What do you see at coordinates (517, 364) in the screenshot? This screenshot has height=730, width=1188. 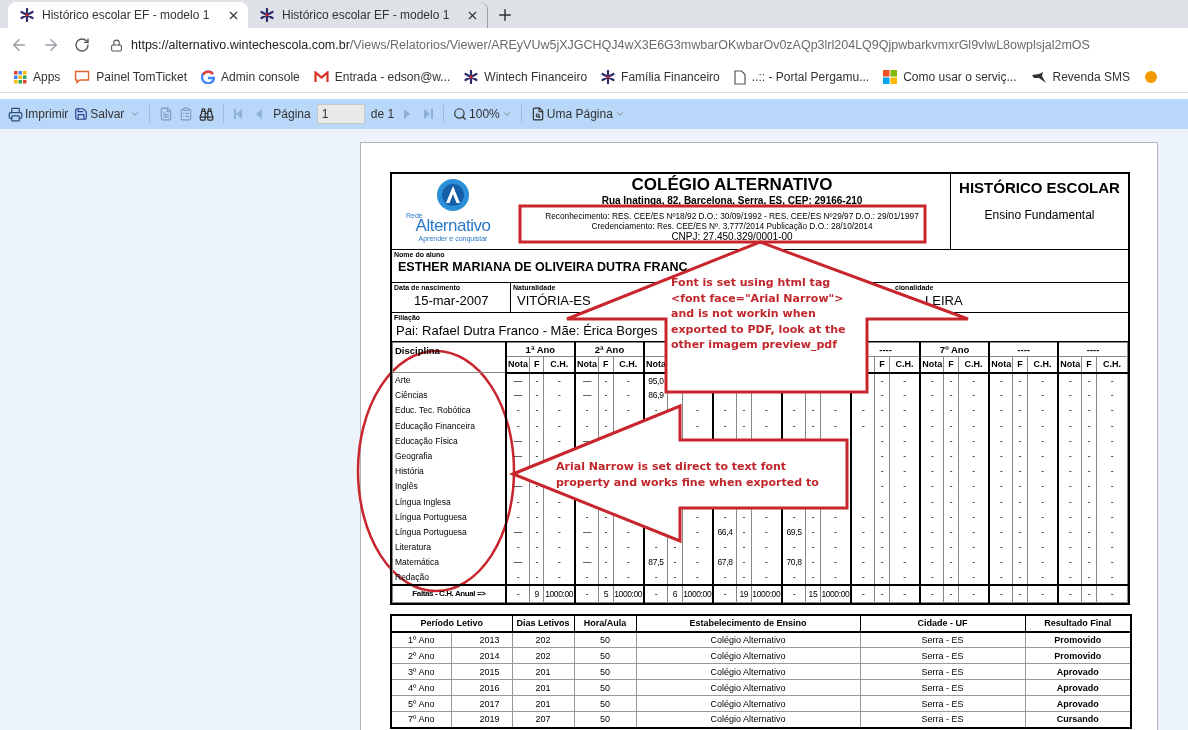 I see `column-header: Nota` at bounding box center [517, 364].